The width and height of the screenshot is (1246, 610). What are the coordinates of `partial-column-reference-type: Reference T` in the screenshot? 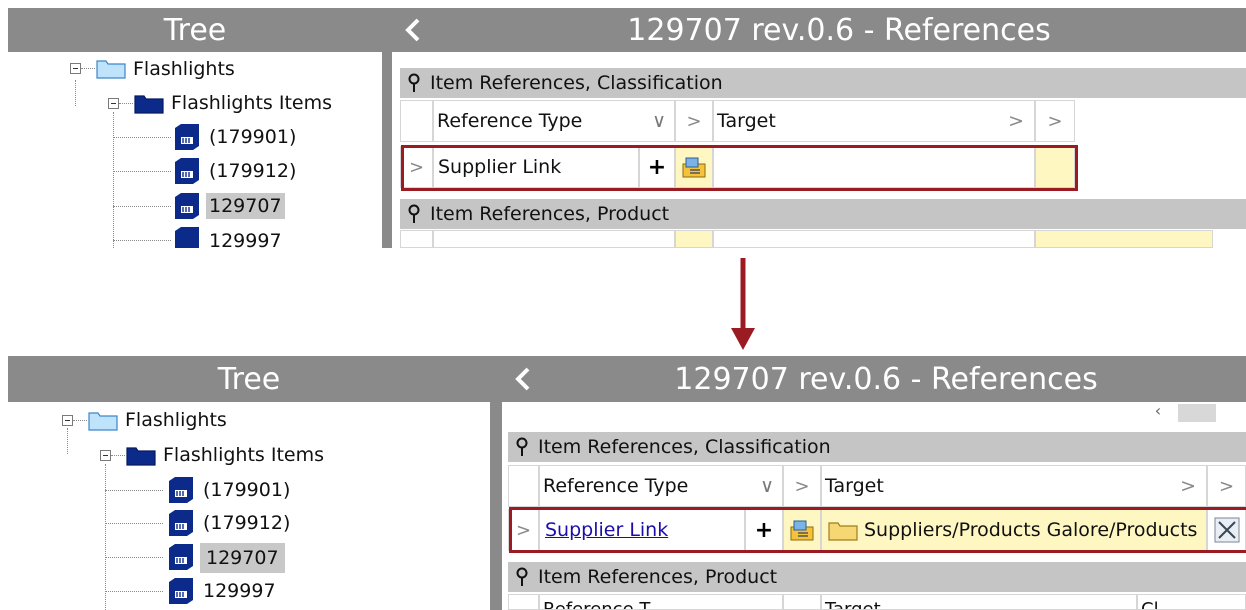 It's located at (661, 602).